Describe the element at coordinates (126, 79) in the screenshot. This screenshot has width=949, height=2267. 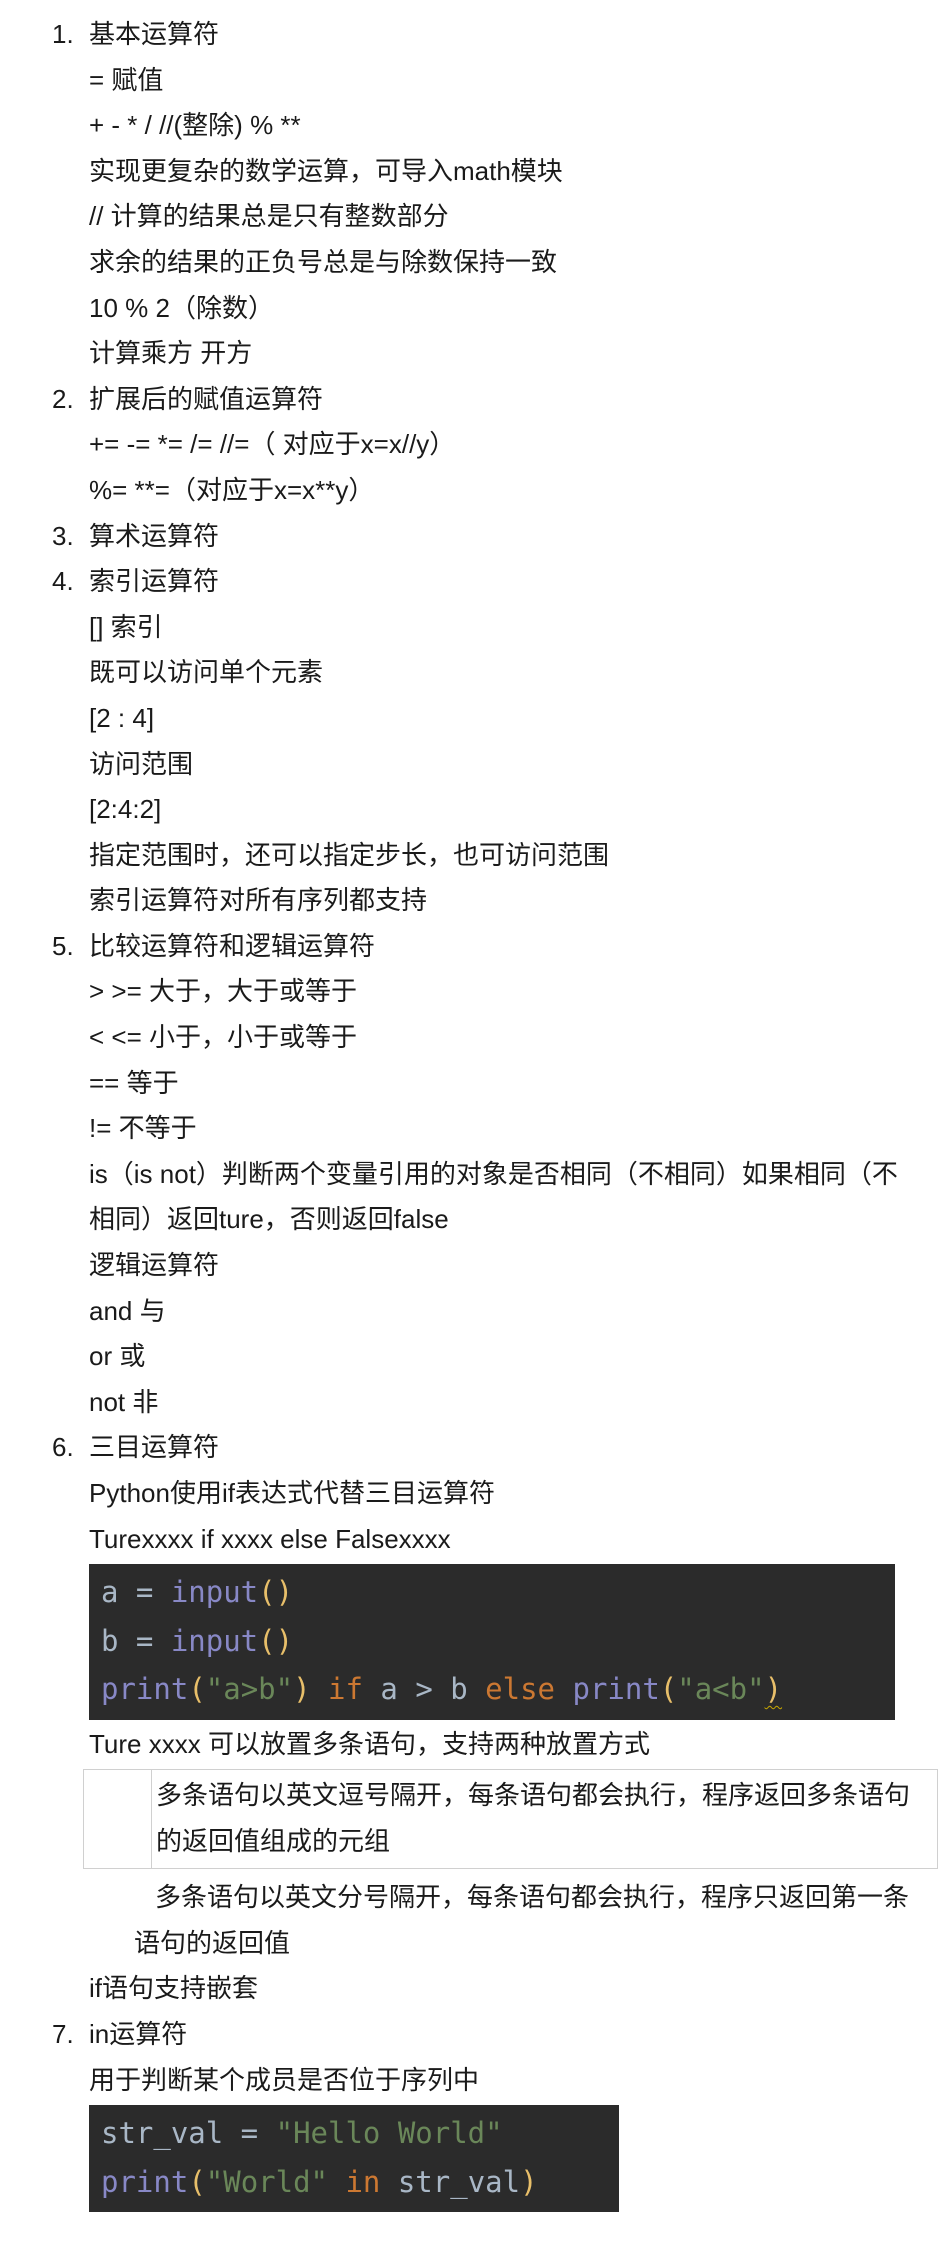
I see `line-text: = 赋值` at that location.